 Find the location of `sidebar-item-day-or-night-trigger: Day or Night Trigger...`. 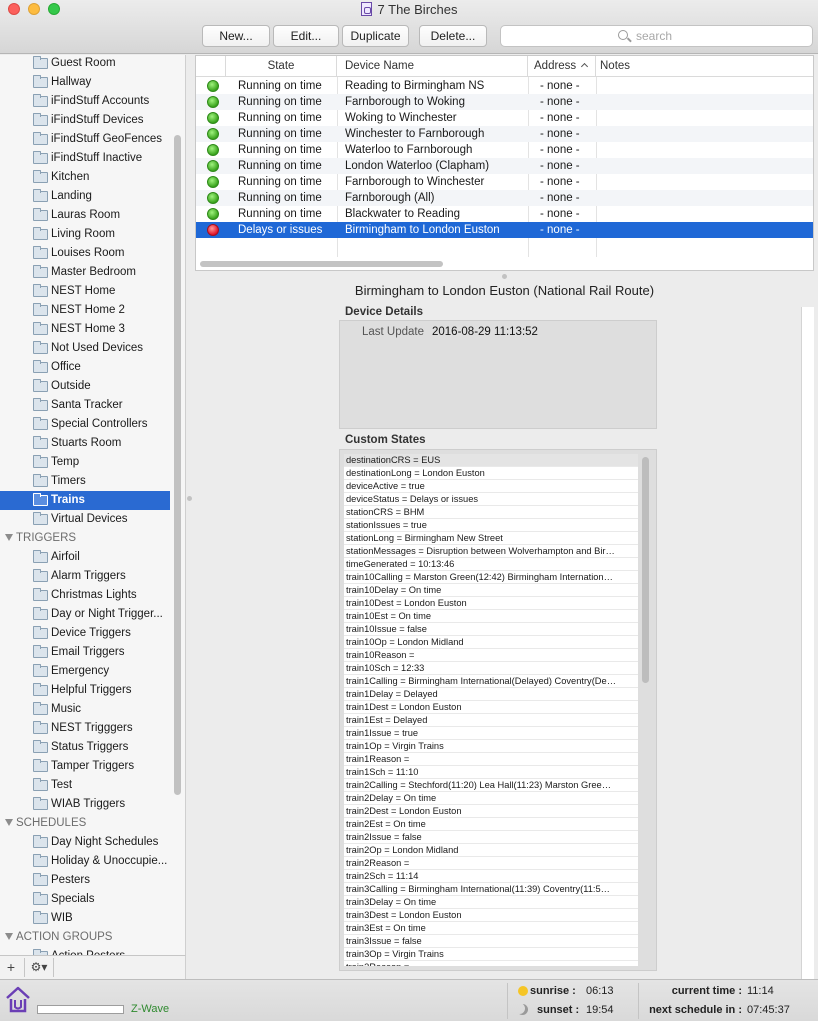

sidebar-item-day-or-night-trigger: Day or Night Trigger... is located at coordinates (85, 614).